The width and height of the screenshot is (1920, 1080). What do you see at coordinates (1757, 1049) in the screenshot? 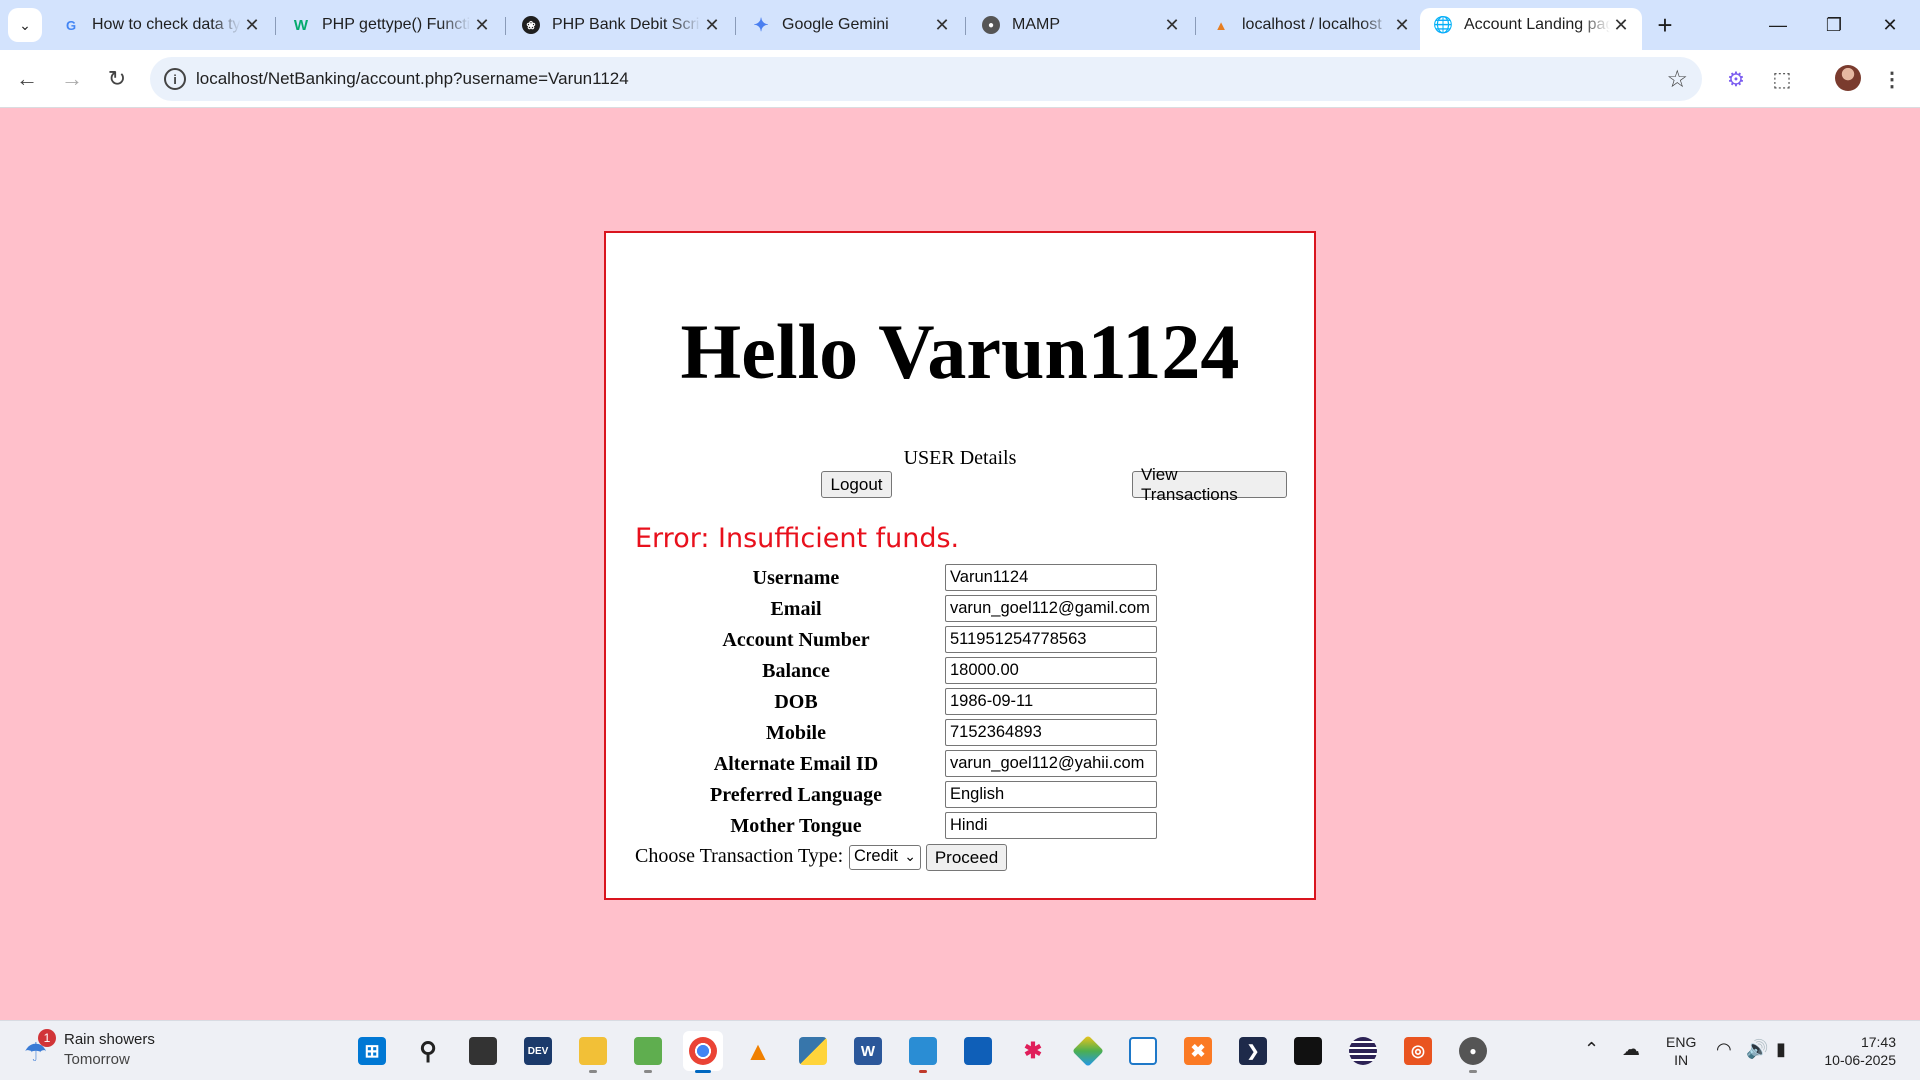
I see `volume-icon: 🔊` at bounding box center [1757, 1049].